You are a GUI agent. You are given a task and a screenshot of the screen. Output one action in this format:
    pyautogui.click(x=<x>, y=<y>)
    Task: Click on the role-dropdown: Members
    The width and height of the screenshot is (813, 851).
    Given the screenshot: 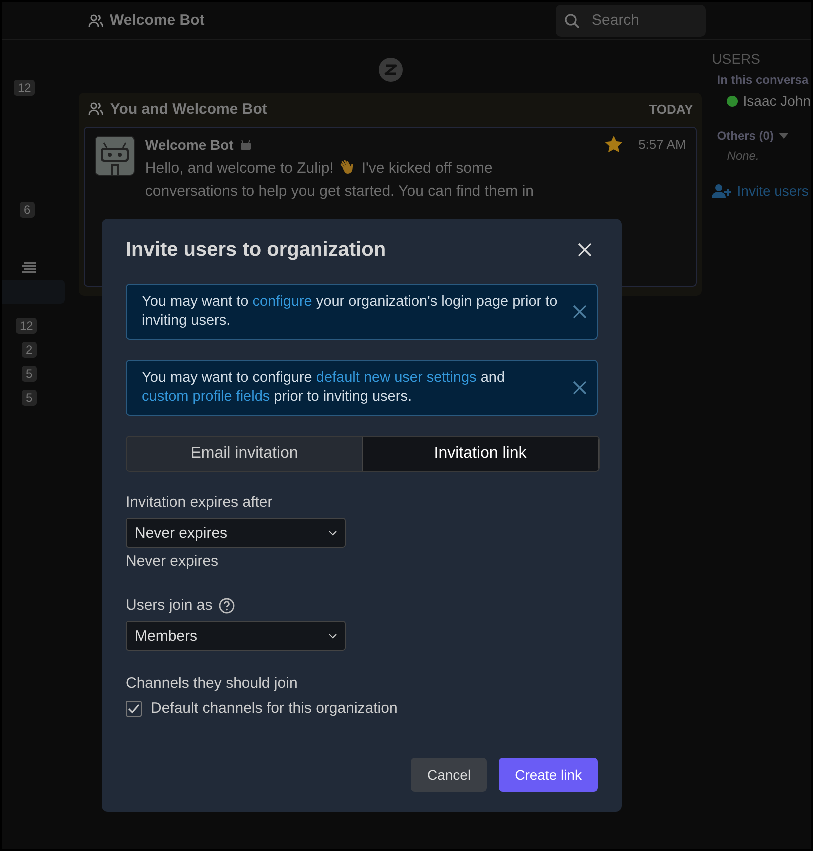 What is the action you would take?
    pyautogui.click(x=236, y=636)
    